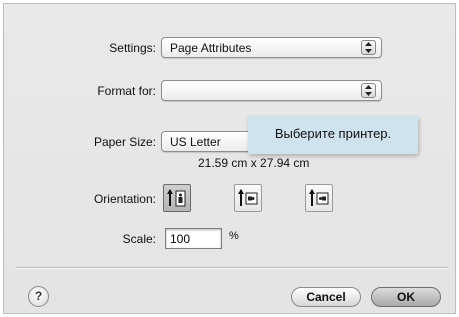  I want to click on portrait-orientation-icon, so click(176, 198).